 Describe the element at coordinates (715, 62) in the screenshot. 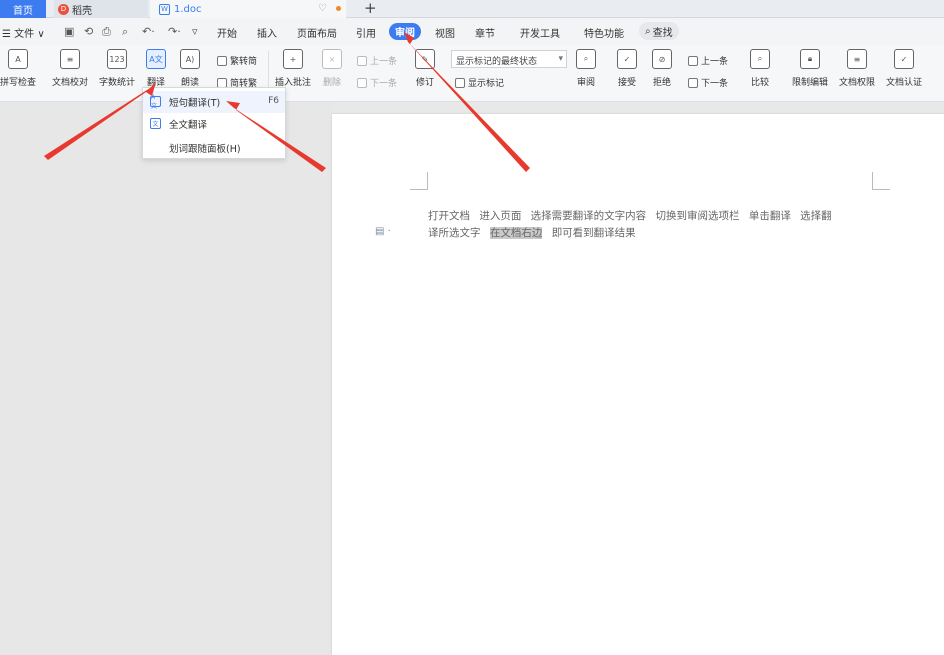

I see `prev-change-label: 上一条` at that location.